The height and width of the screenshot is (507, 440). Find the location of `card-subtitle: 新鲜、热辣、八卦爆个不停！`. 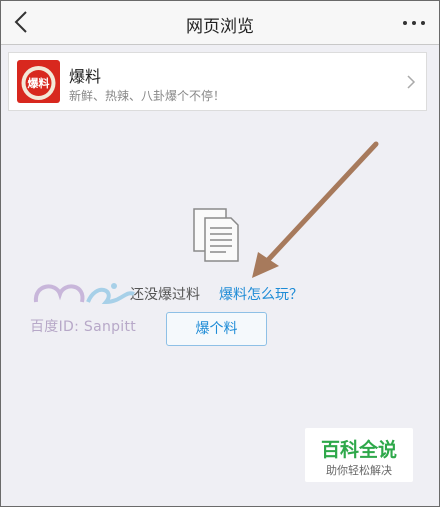

card-subtitle: 新鲜、热辣、八卦爆个不停！ is located at coordinates (147, 96).